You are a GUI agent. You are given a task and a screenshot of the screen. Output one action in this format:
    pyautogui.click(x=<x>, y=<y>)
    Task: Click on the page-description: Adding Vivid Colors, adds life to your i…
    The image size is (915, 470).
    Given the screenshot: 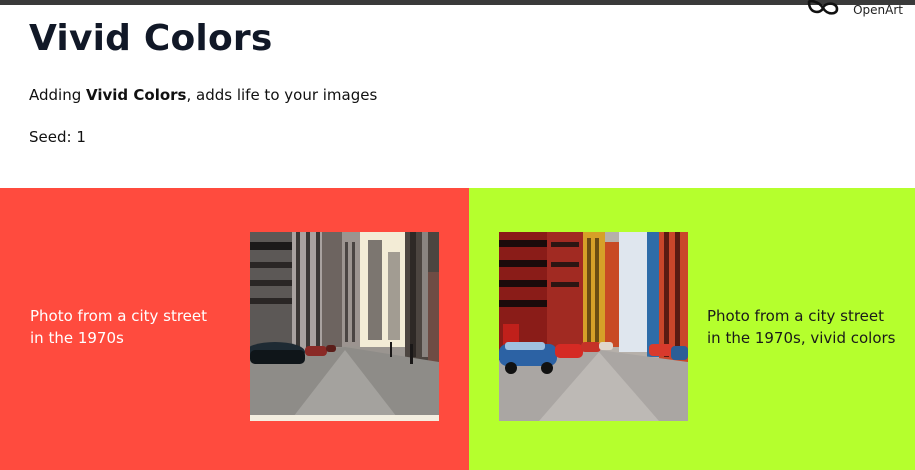 What is the action you would take?
    pyautogui.click(x=203, y=95)
    